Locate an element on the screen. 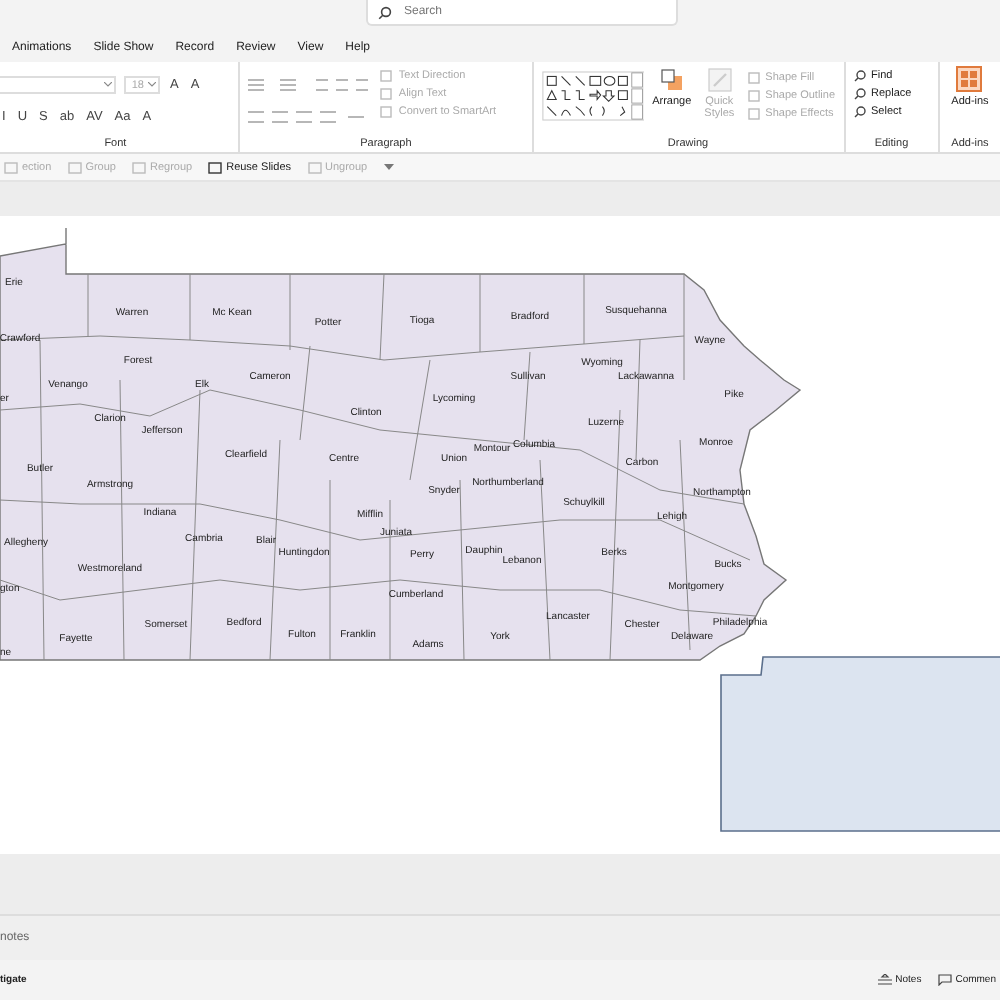  shapes-gallery is located at coordinates (593, 96).